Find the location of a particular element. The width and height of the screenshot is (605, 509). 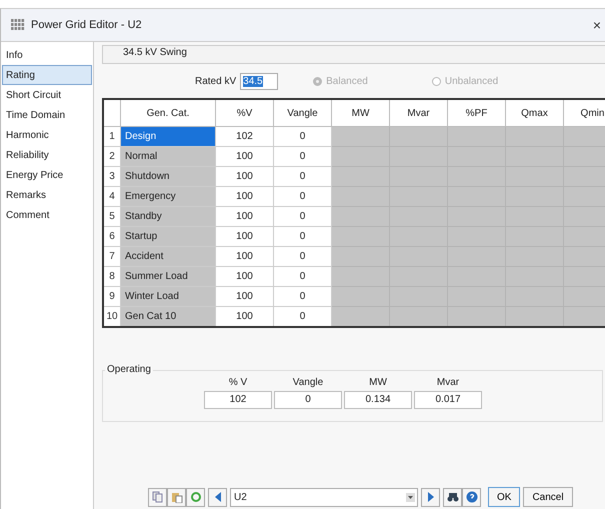

rated-kv-field: 34.5 is located at coordinates (259, 81).